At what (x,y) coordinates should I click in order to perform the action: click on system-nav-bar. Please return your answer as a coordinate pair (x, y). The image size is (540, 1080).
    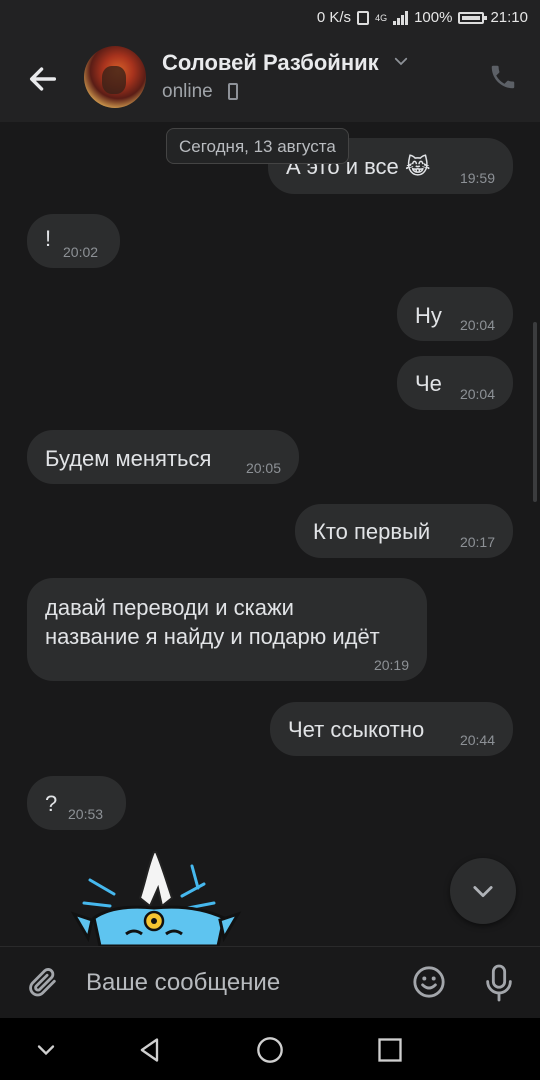
    Looking at the image, I should click on (270, 1049).